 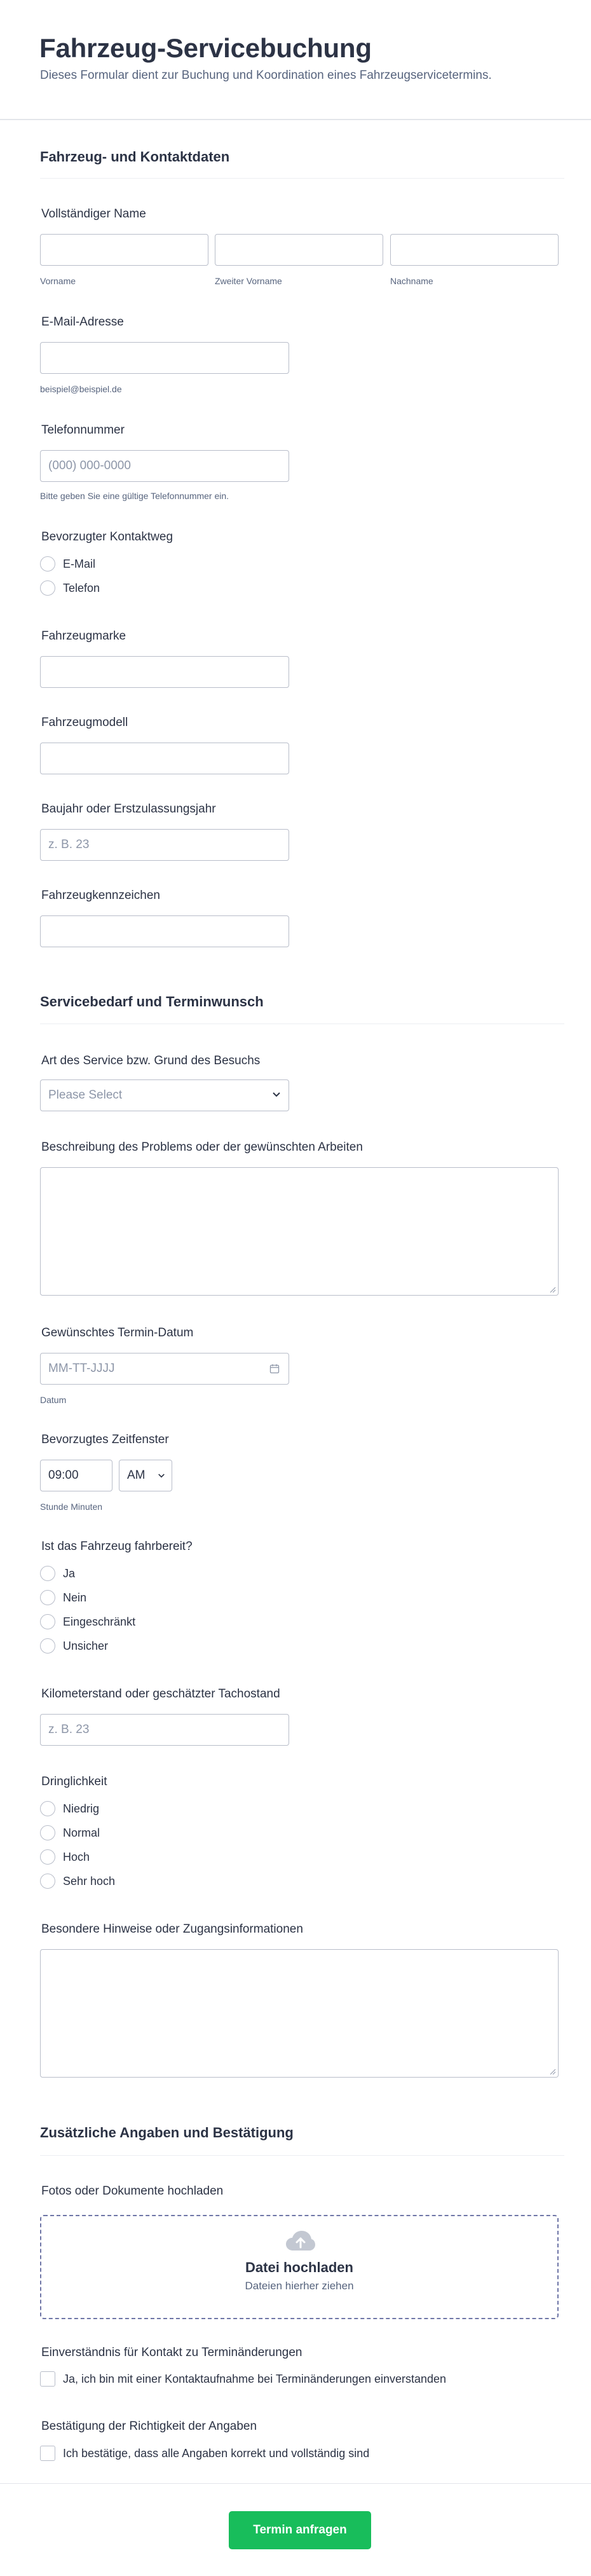 What do you see at coordinates (83, 636) in the screenshot?
I see `make-label: Fahrzeugmarke` at bounding box center [83, 636].